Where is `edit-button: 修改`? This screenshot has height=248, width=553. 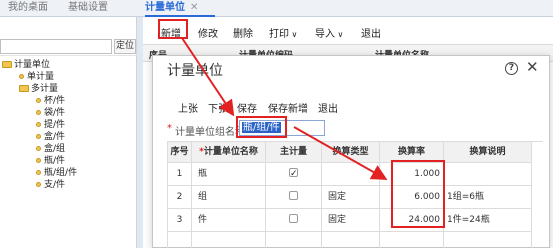 edit-button: 修改 is located at coordinates (208, 32).